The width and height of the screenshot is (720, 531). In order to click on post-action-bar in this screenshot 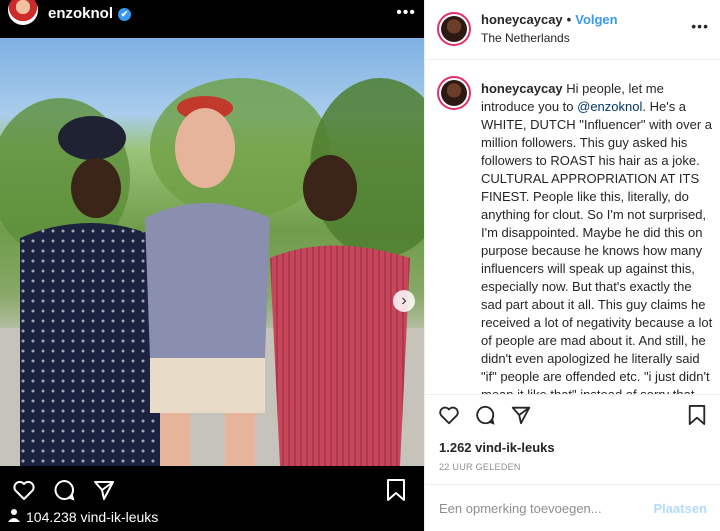, I will do `click(212, 490)`.